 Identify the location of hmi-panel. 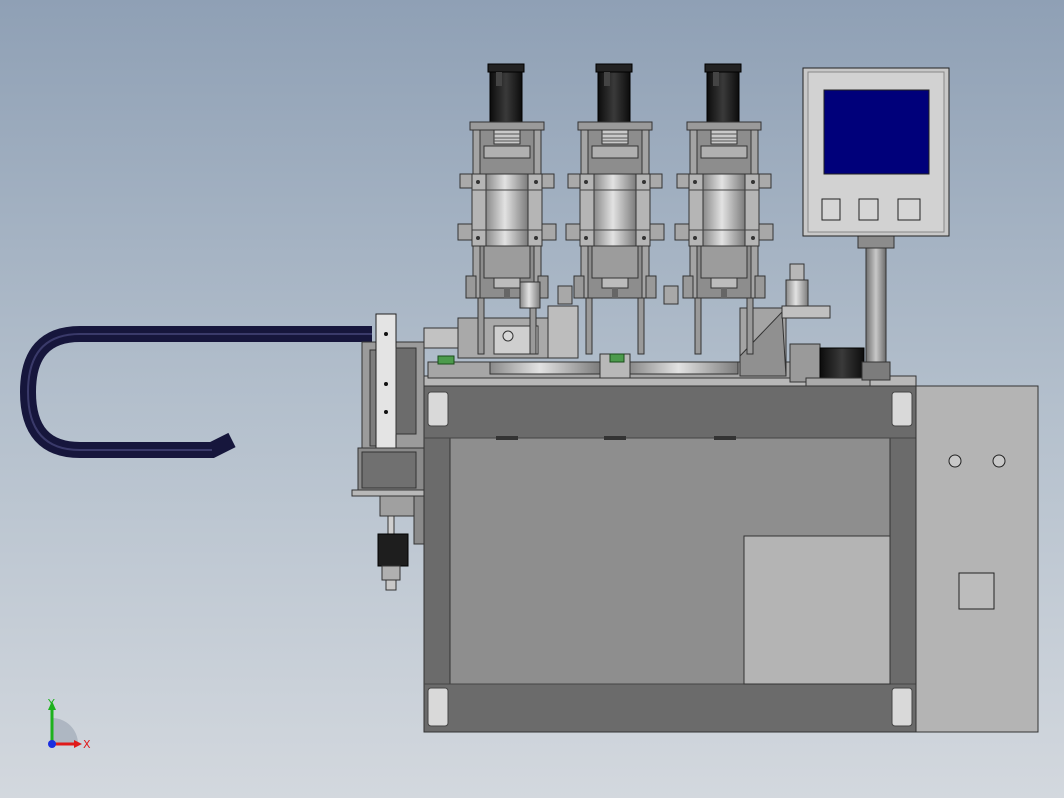
(876, 152).